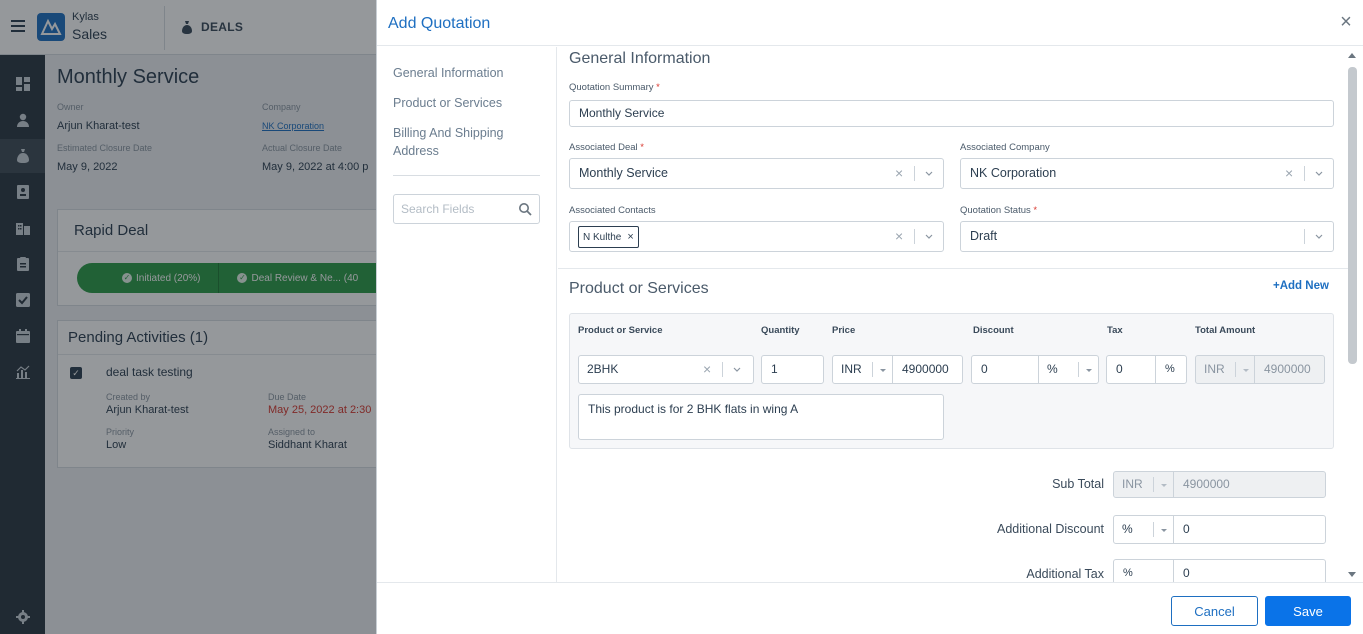  What do you see at coordinates (792, 369) in the screenshot?
I see `quantity-input: 1` at bounding box center [792, 369].